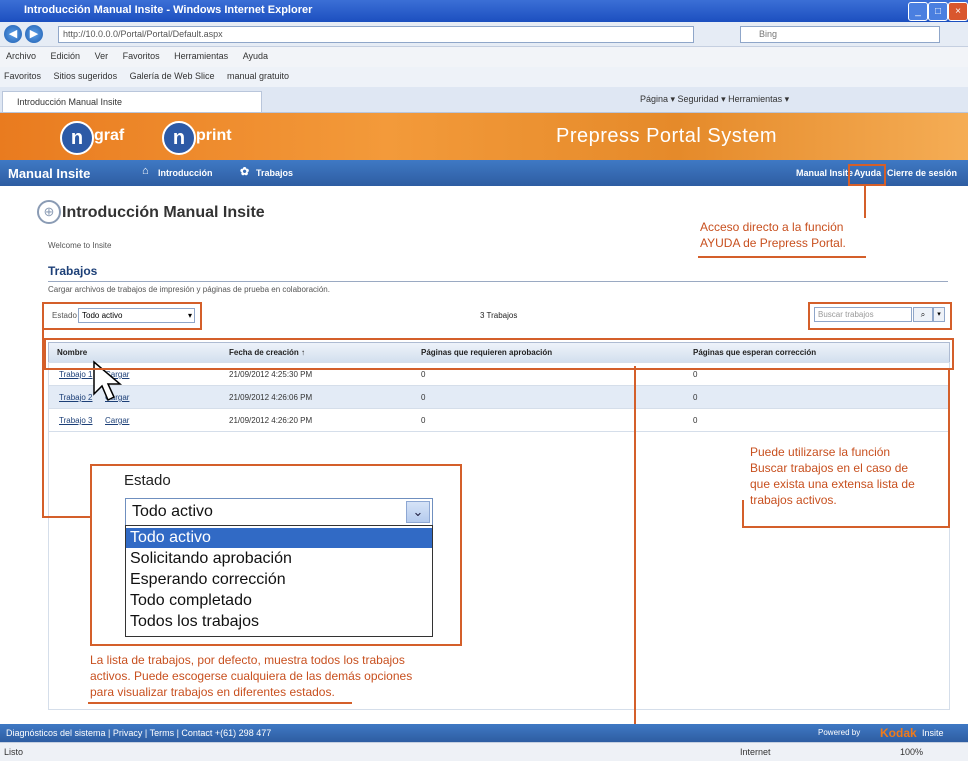 This screenshot has width=968, height=761. What do you see at coordinates (498, 281) in the screenshot?
I see `section-divider` at bounding box center [498, 281].